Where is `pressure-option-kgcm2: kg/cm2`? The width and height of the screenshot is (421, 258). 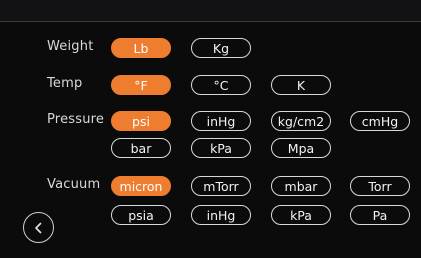 pressure-option-kgcm2: kg/cm2 is located at coordinates (301, 121).